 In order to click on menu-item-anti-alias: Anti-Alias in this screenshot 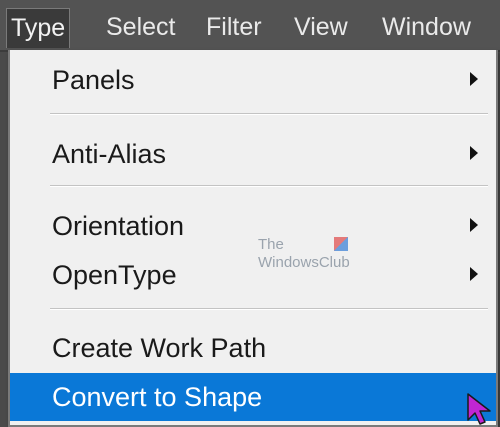, I will do `click(253, 154)`.